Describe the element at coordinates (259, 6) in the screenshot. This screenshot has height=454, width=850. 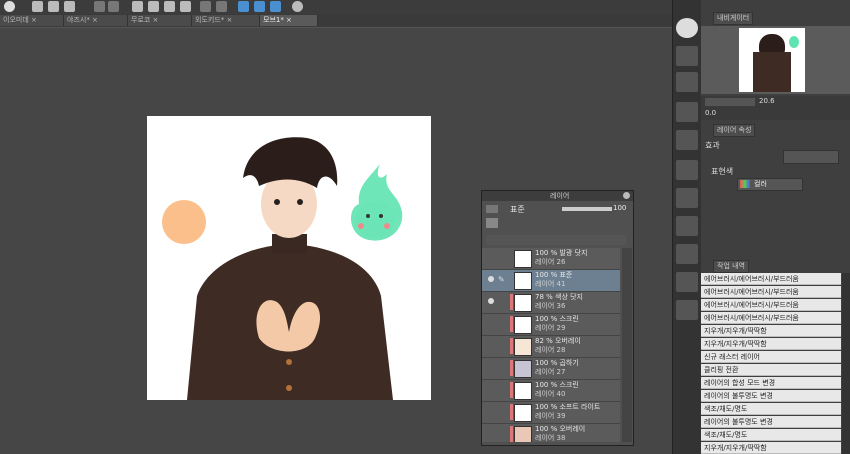
I see `rotate-icon` at that location.